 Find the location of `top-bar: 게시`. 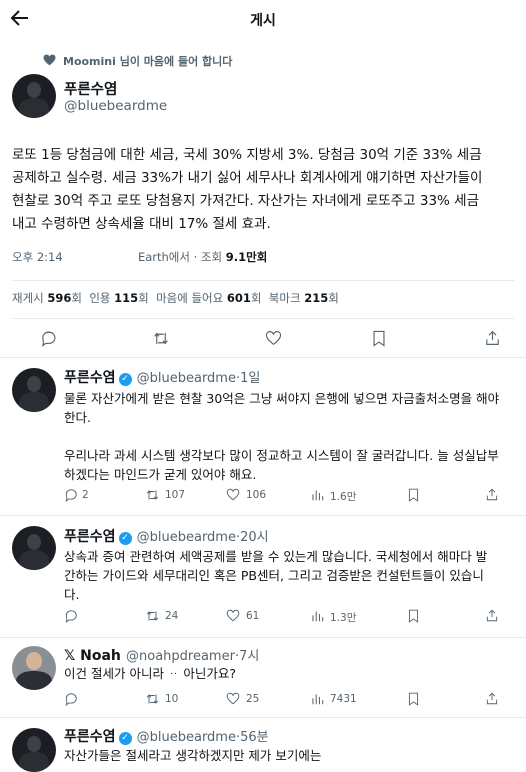

top-bar: 게시 is located at coordinates (263, 20).